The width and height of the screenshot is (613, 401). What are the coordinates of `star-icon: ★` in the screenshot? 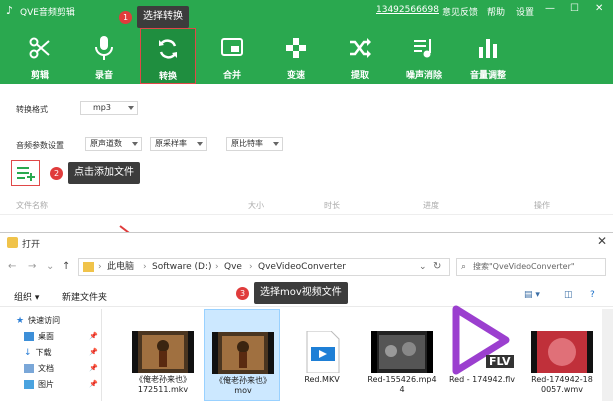 It's located at (20, 321).